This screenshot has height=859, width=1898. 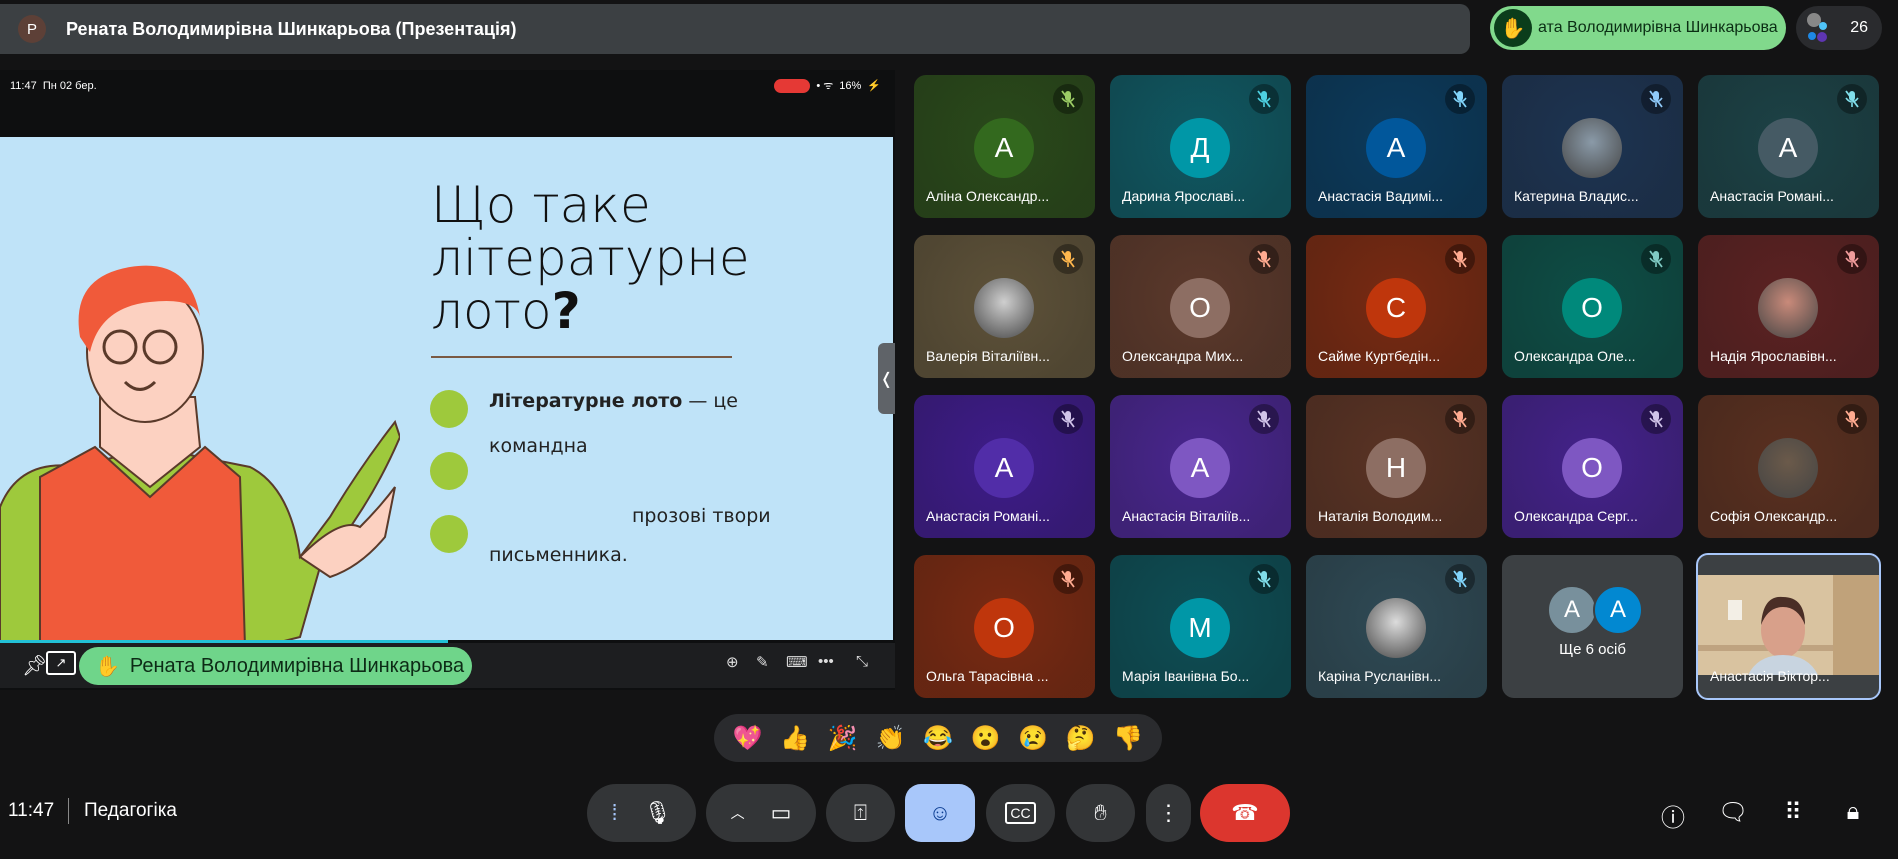 What do you see at coordinates (886, 378) in the screenshot?
I see `collapse-panel-button: ❬` at bounding box center [886, 378].